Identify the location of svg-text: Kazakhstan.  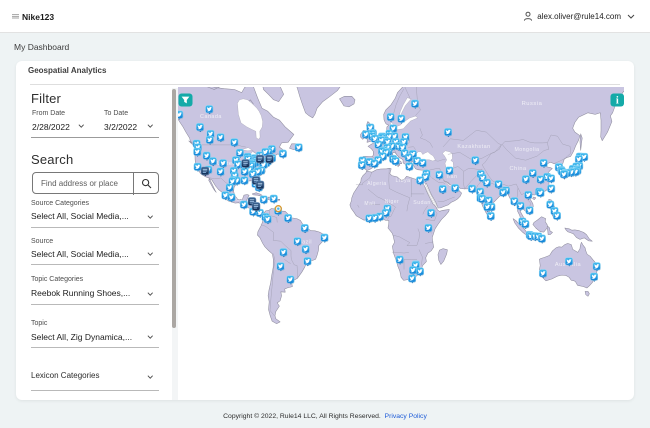
(473, 147).